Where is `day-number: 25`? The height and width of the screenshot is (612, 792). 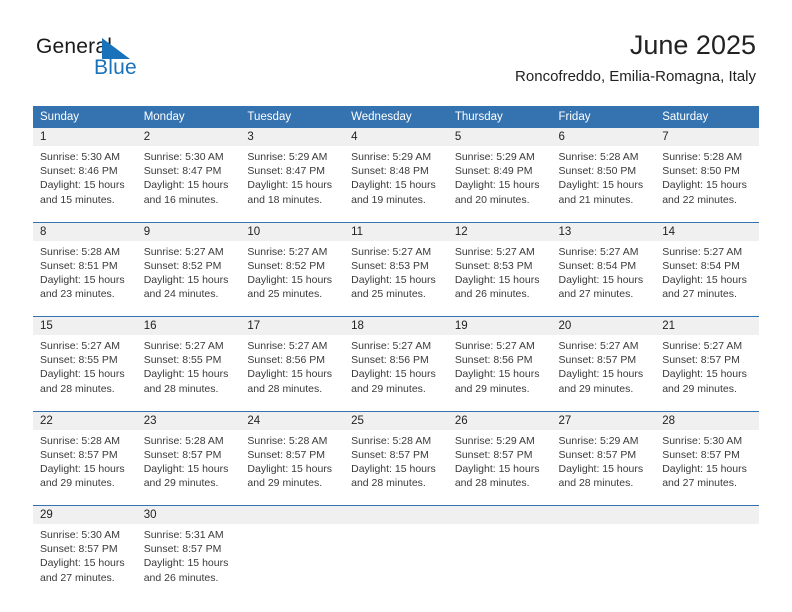 day-number: 25 is located at coordinates (396, 420).